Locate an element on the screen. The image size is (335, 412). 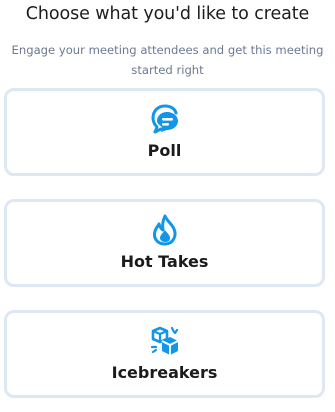
chat-bubbles-icon is located at coordinates (165, 119).